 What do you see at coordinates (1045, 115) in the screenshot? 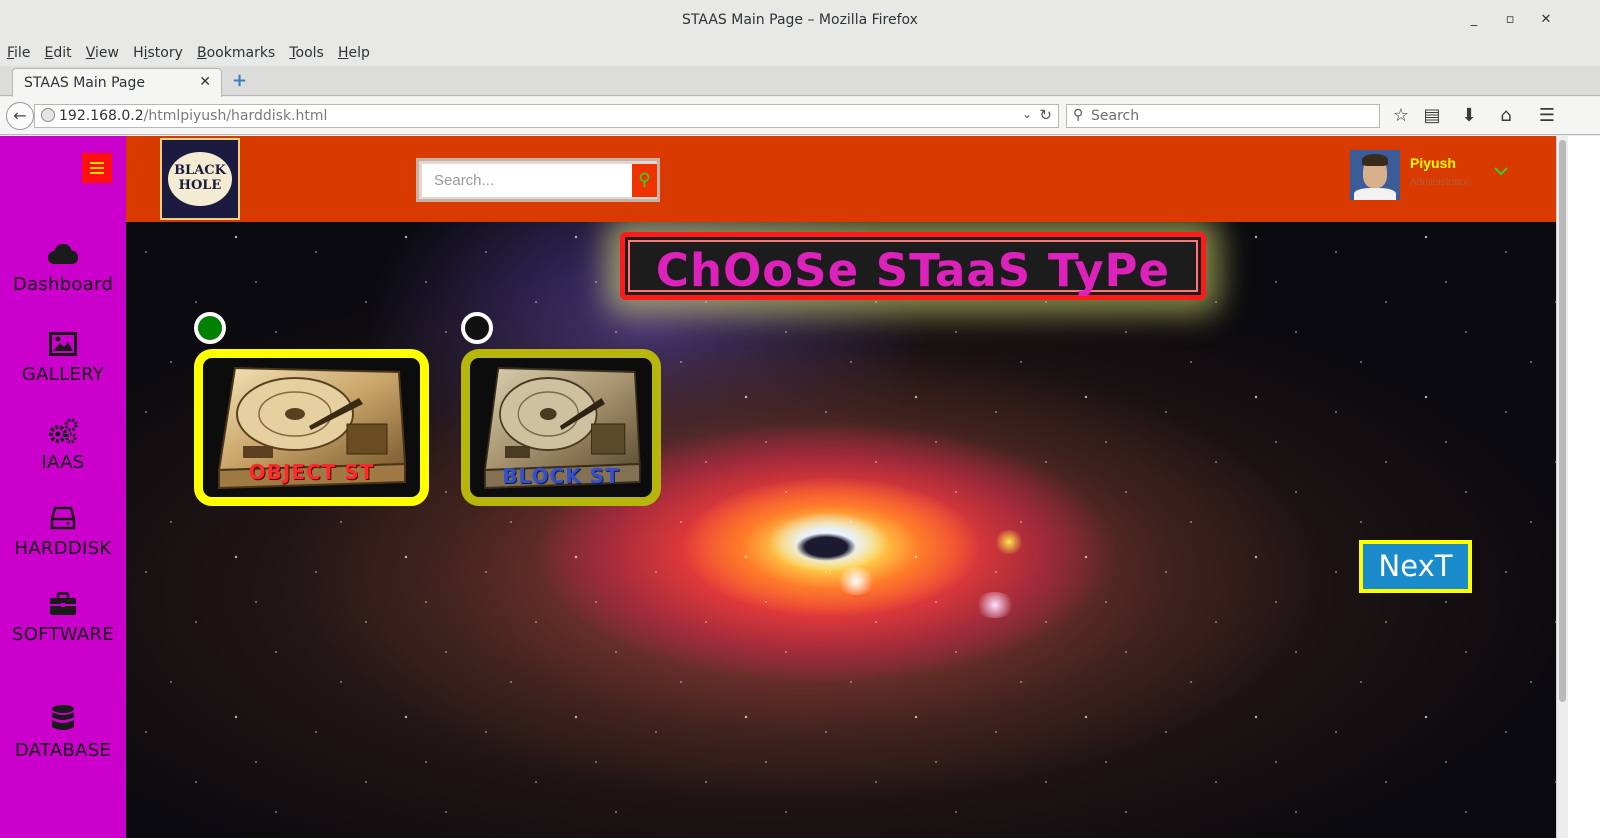
I see `reload-icon: ↻` at bounding box center [1045, 115].